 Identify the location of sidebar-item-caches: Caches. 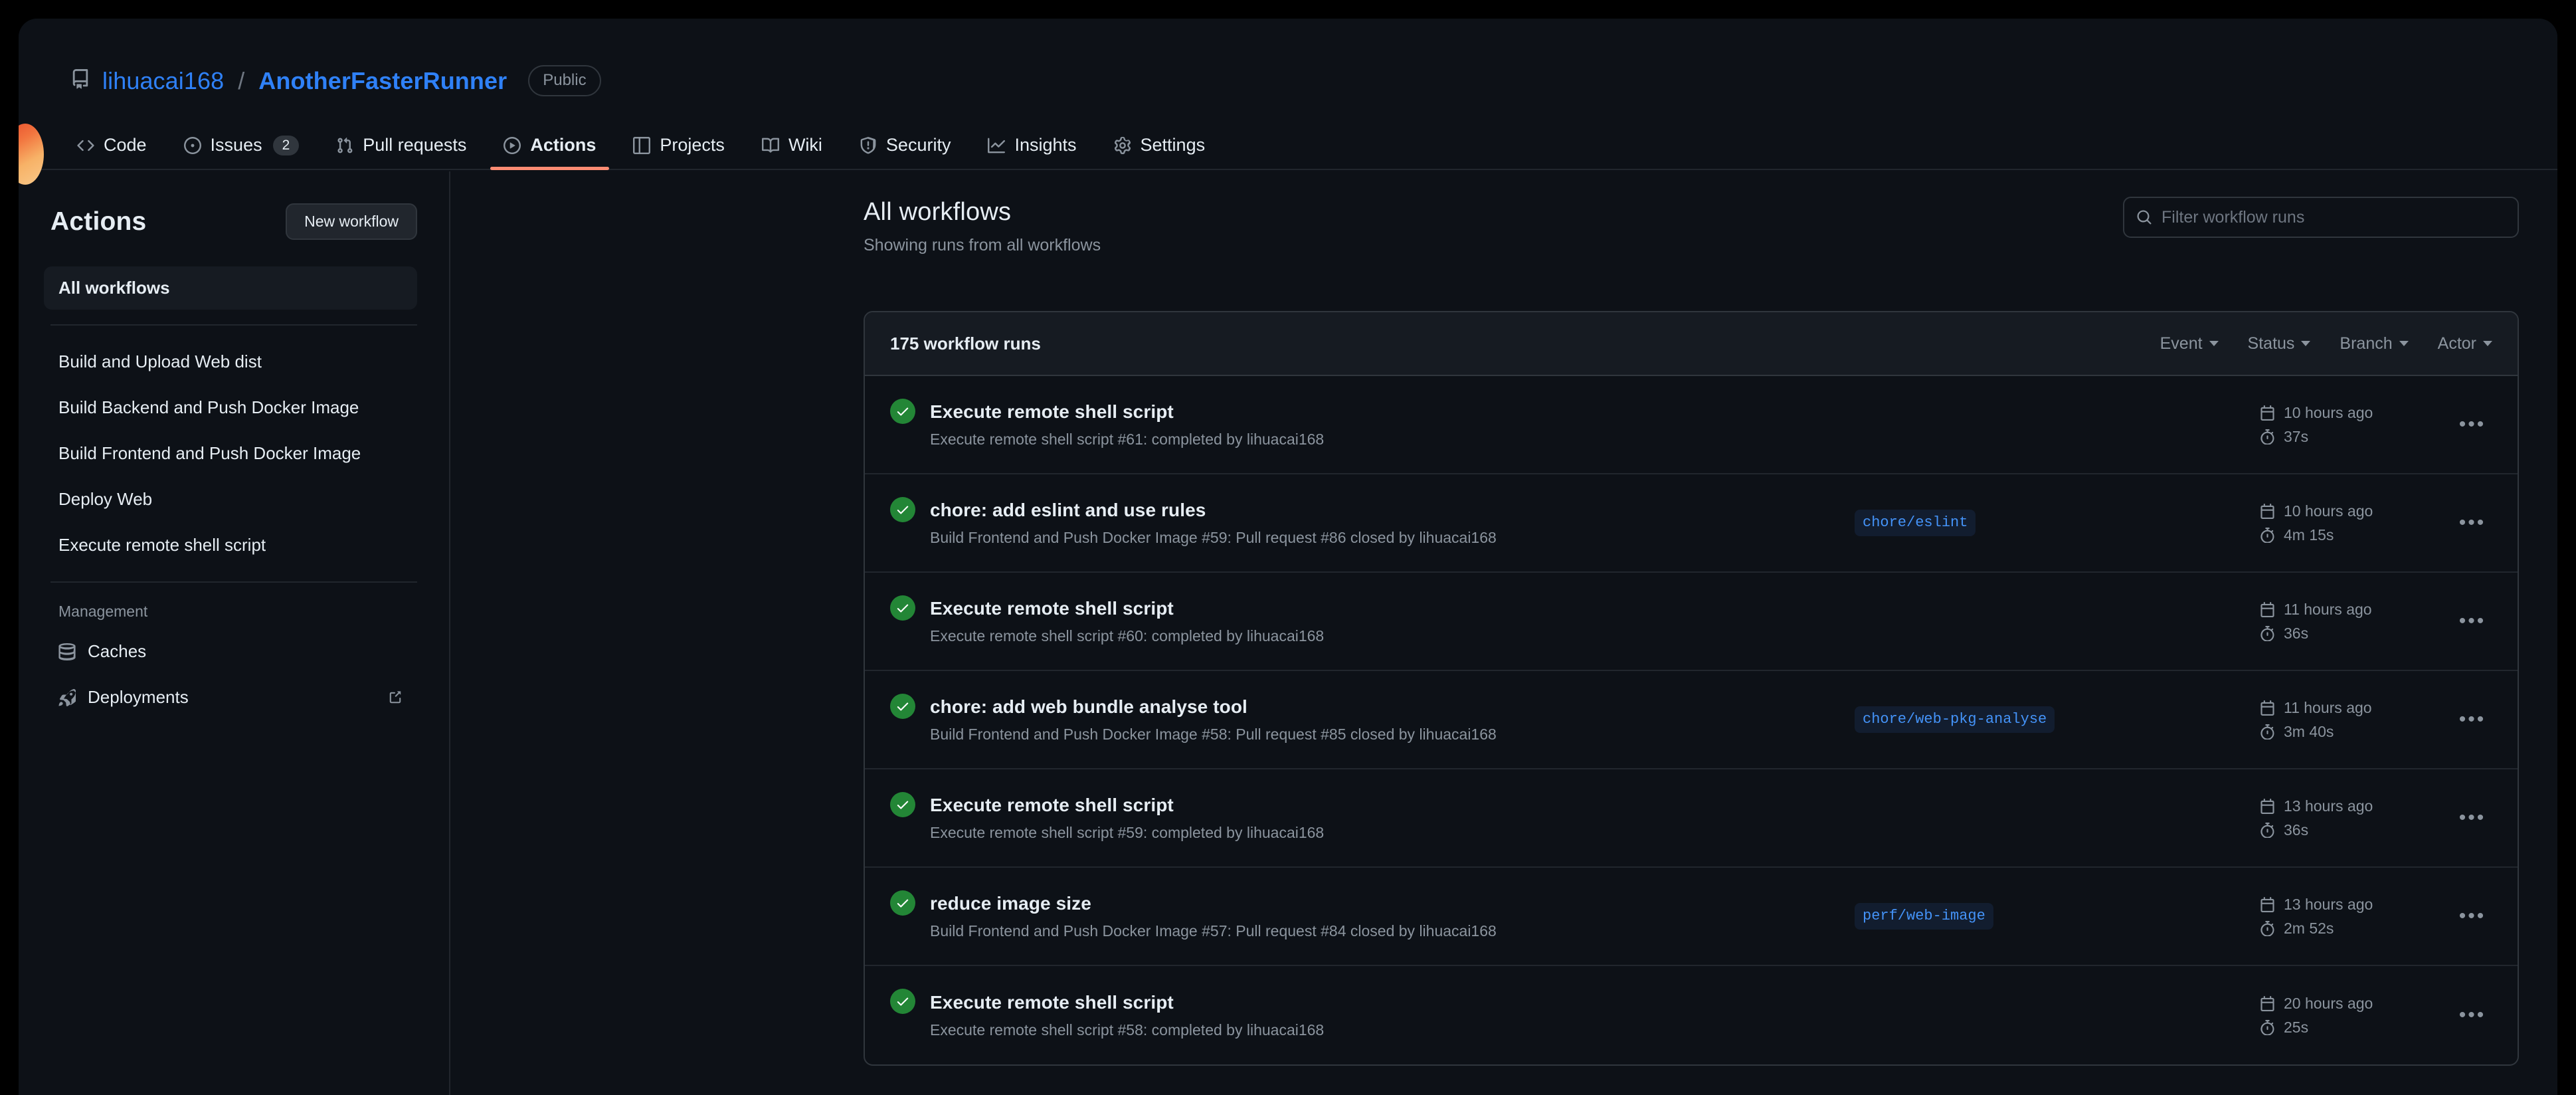
(230, 651).